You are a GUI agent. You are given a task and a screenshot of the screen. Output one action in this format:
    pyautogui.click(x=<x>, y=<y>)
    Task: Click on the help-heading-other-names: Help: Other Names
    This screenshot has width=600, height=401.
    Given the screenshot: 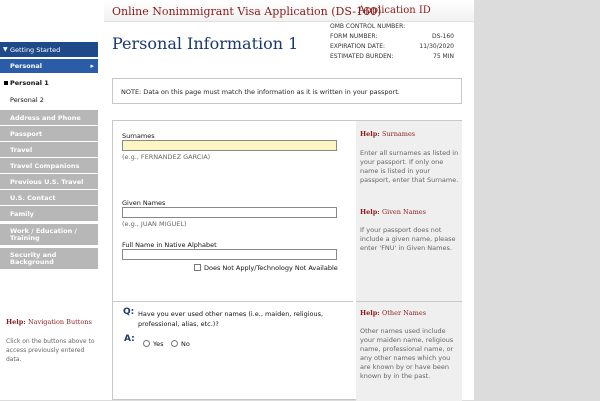 What is the action you would take?
    pyautogui.click(x=393, y=313)
    